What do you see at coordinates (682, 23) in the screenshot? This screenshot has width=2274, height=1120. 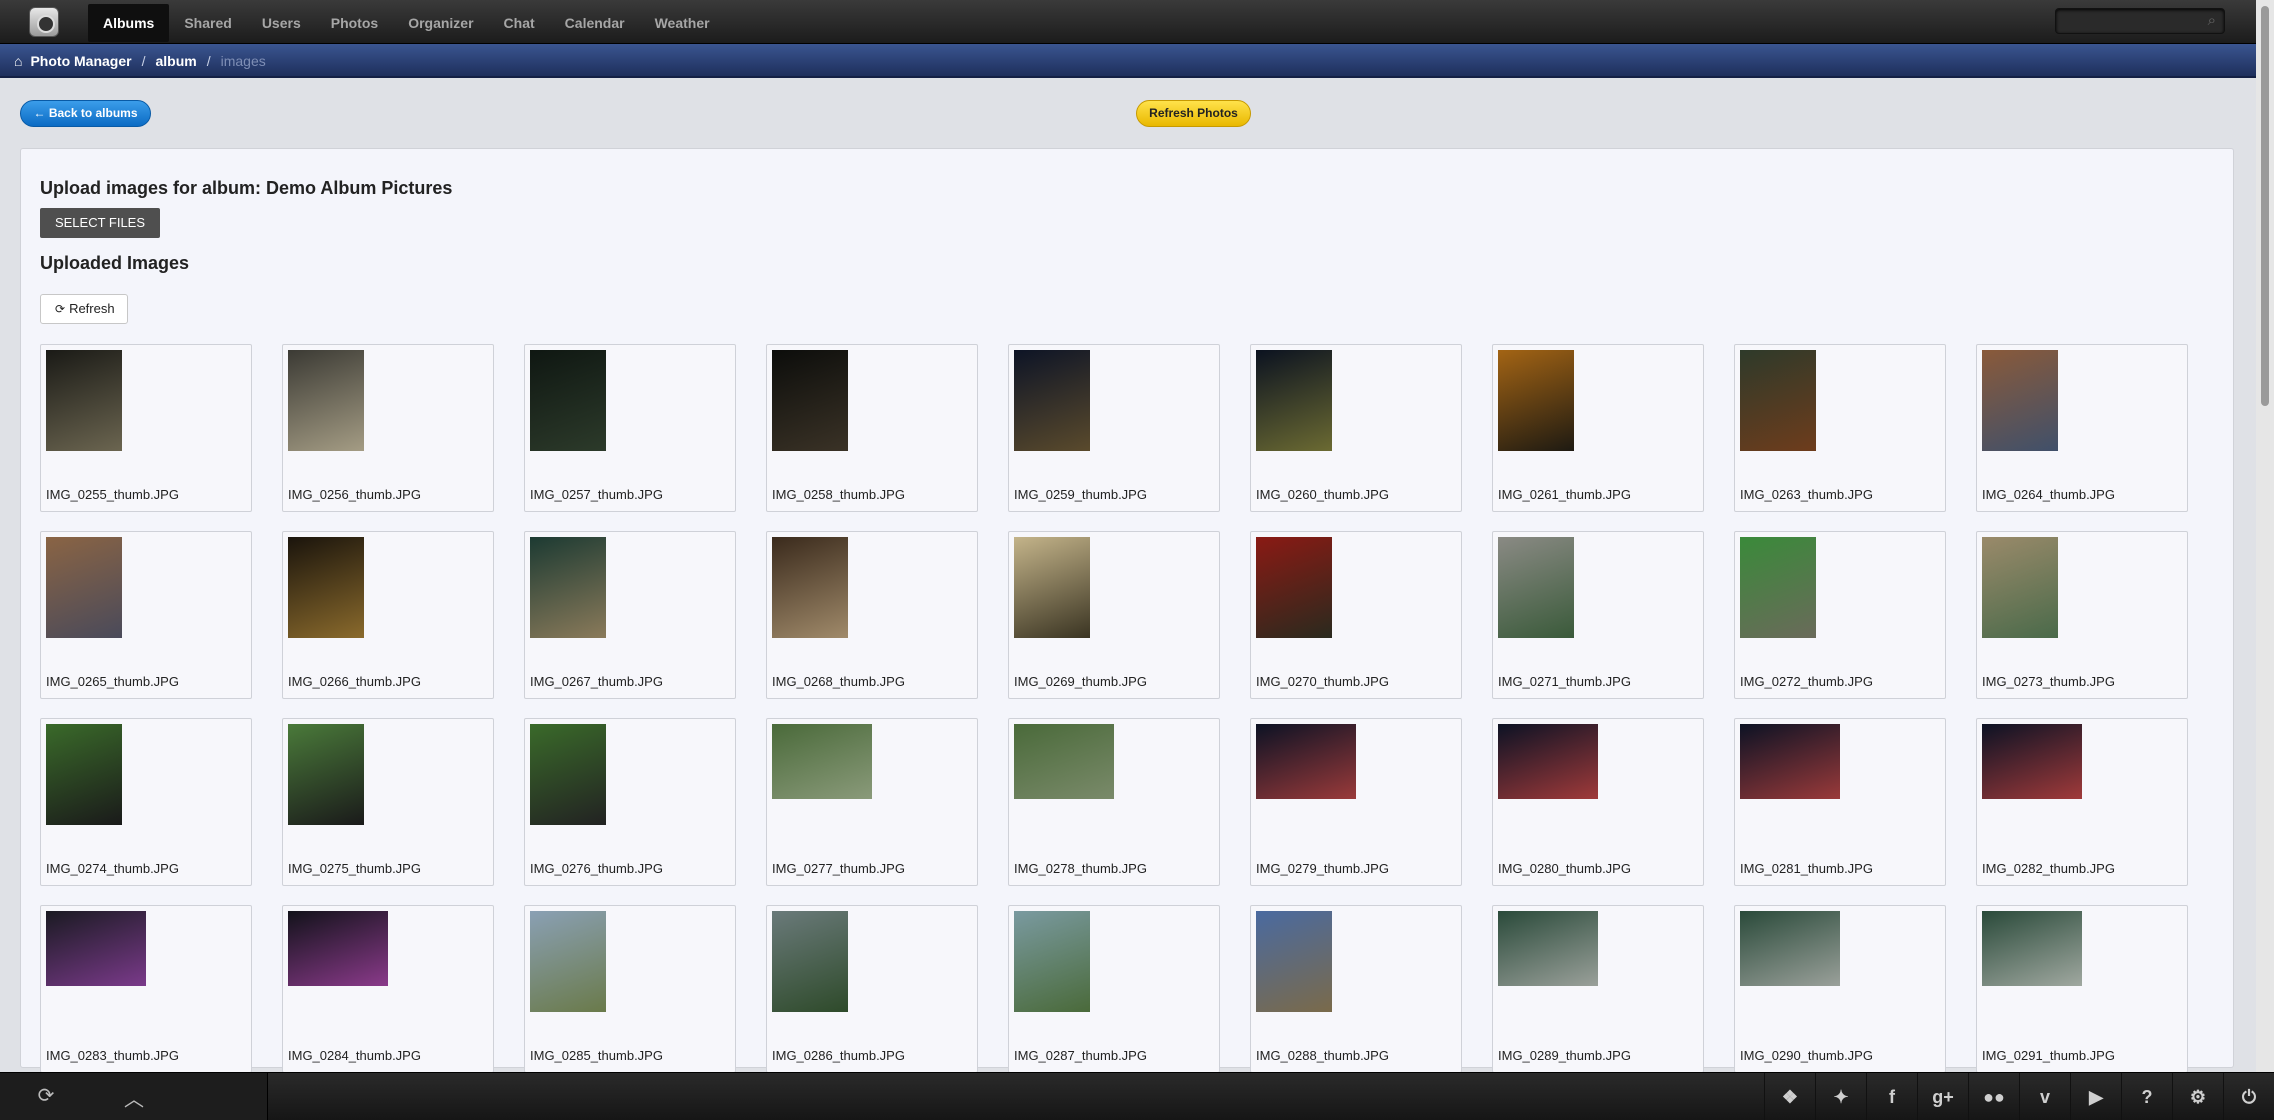 I see `nav-item-weather: Weather` at bounding box center [682, 23].